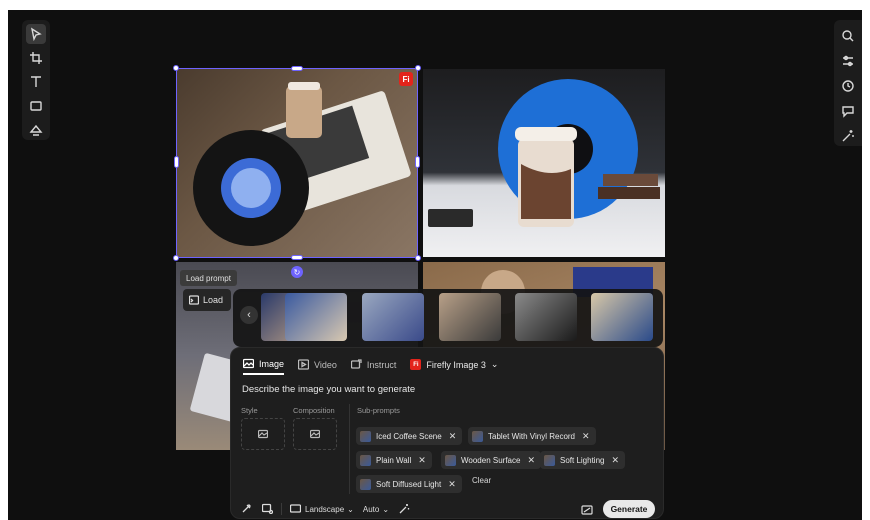 The image size is (870, 520). What do you see at coordinates (324, 509) in the screenshot?
I see `aspect-ratio-select: Landscape` at bounding box center [324, 509].